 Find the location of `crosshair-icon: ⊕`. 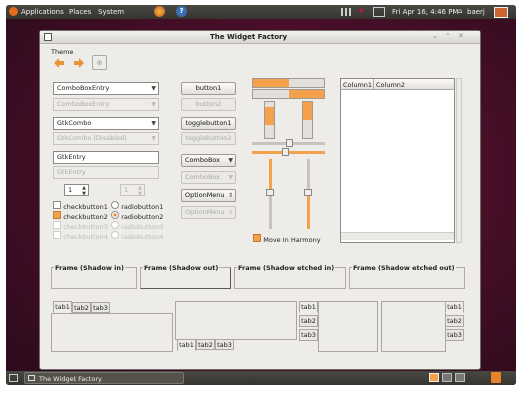

crosshair-icon: ⊕ is located at coordinates (99, 62).